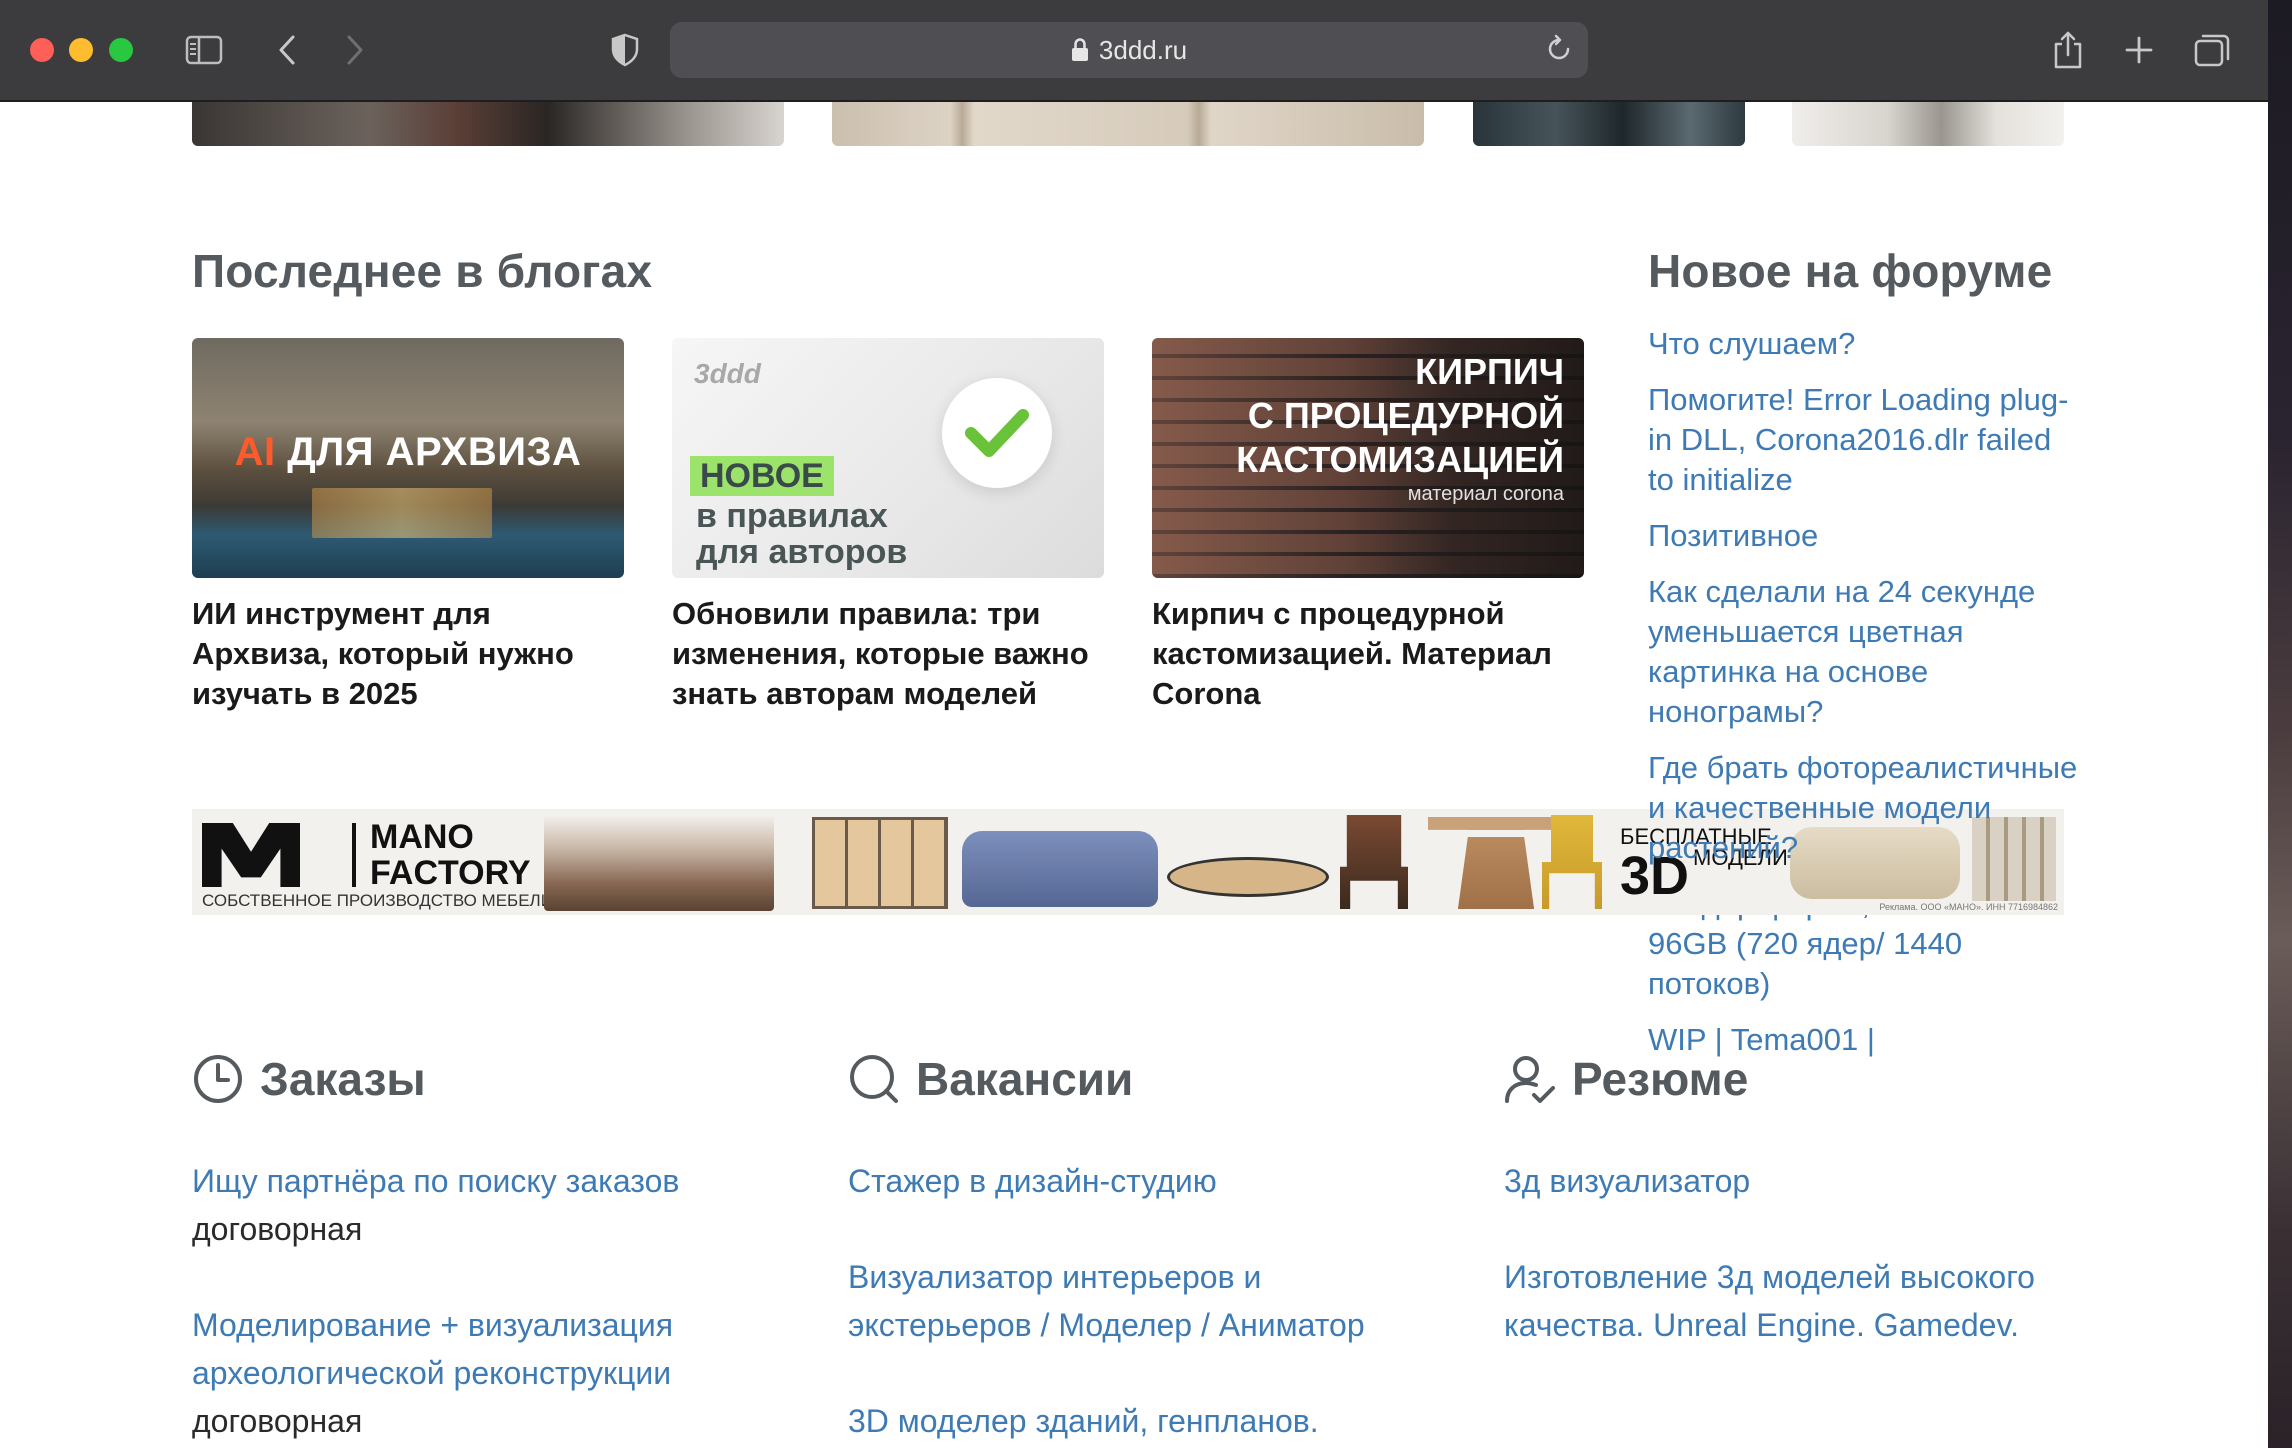 Image resolution: width=2292 pixels, height=1448 pixels. I want to click on privacy-shield-icon, so click(625, 50).